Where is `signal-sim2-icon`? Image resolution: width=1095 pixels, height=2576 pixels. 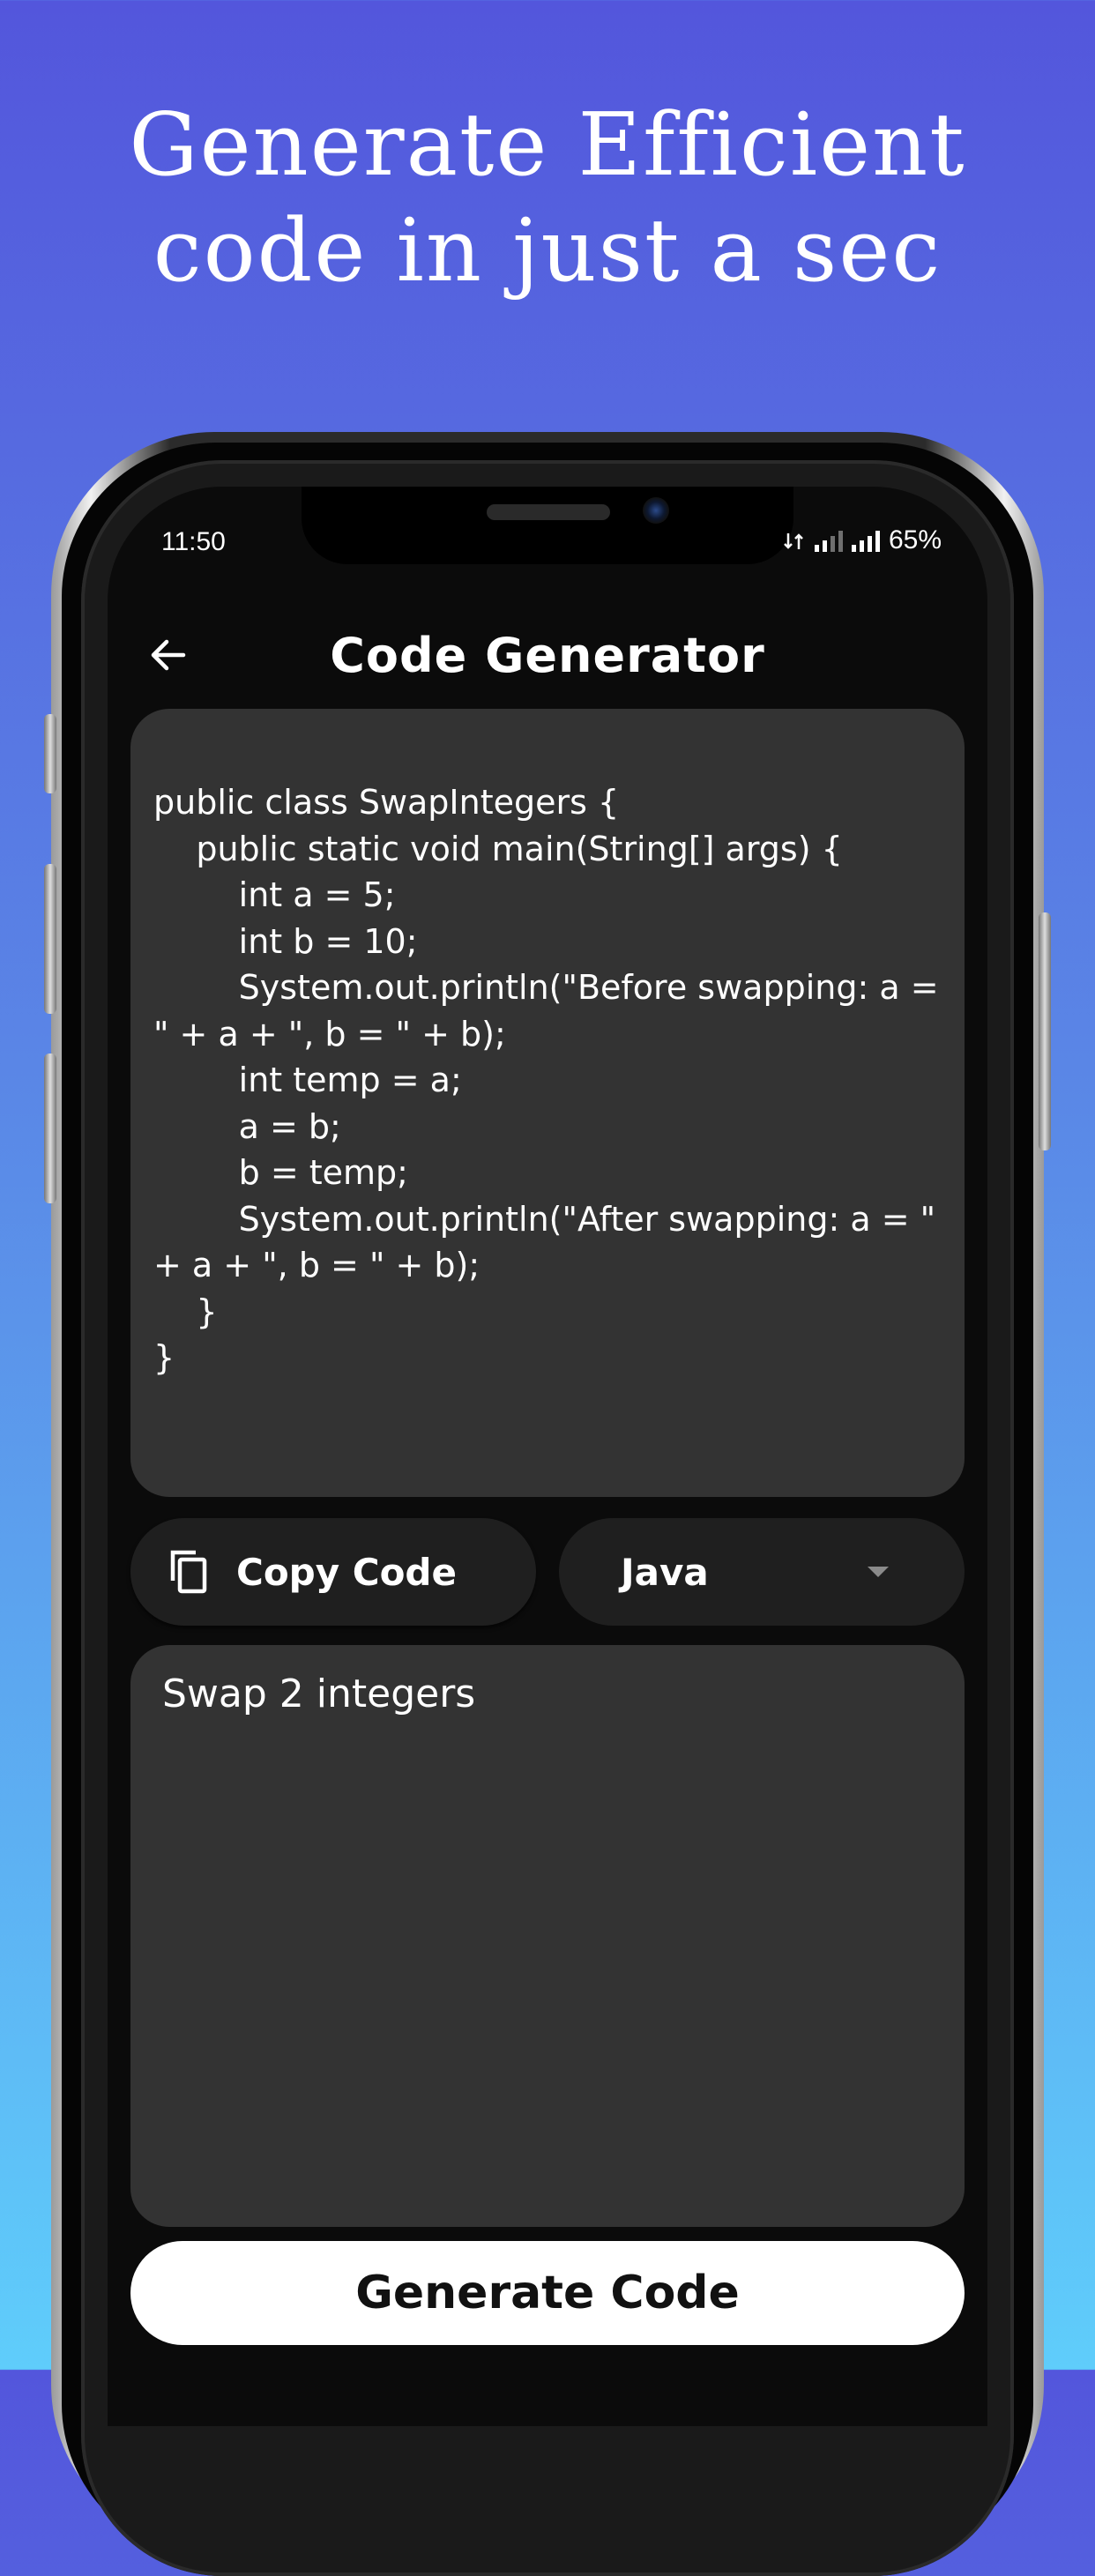
signal-sim2-icon is located at coordinates (865, 541).